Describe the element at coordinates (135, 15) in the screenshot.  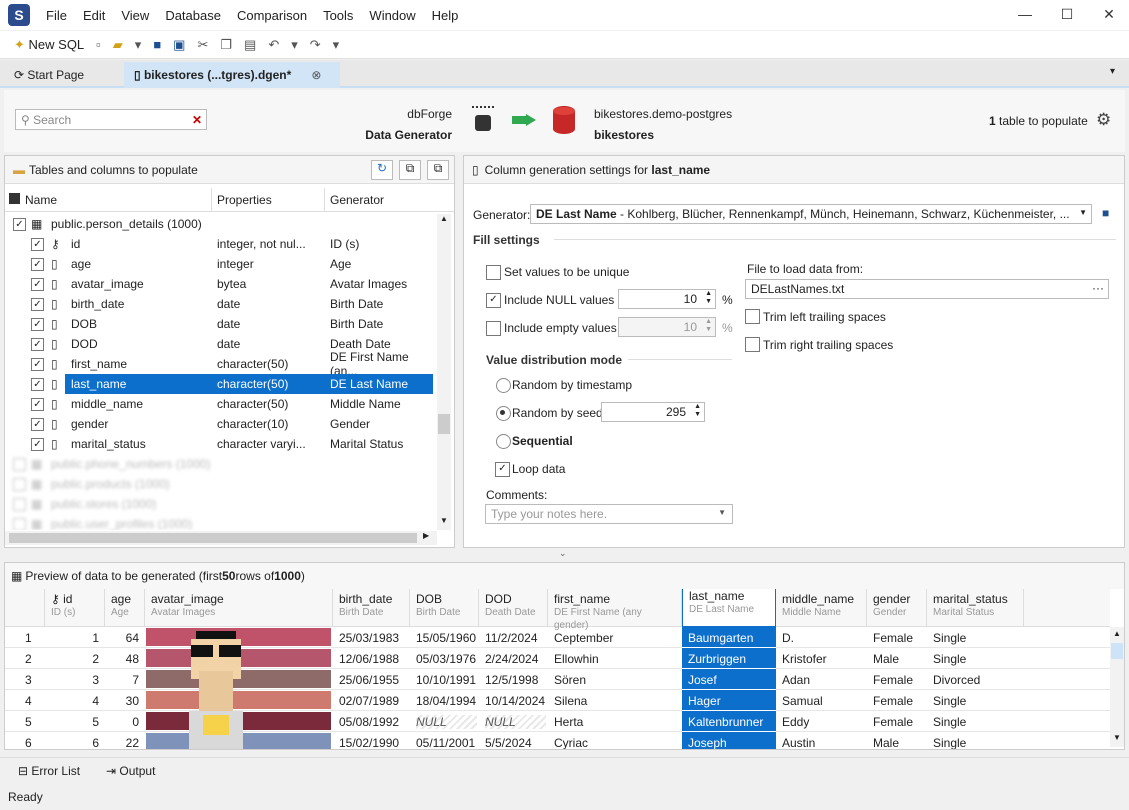
I see `menu-view: View` at that location.